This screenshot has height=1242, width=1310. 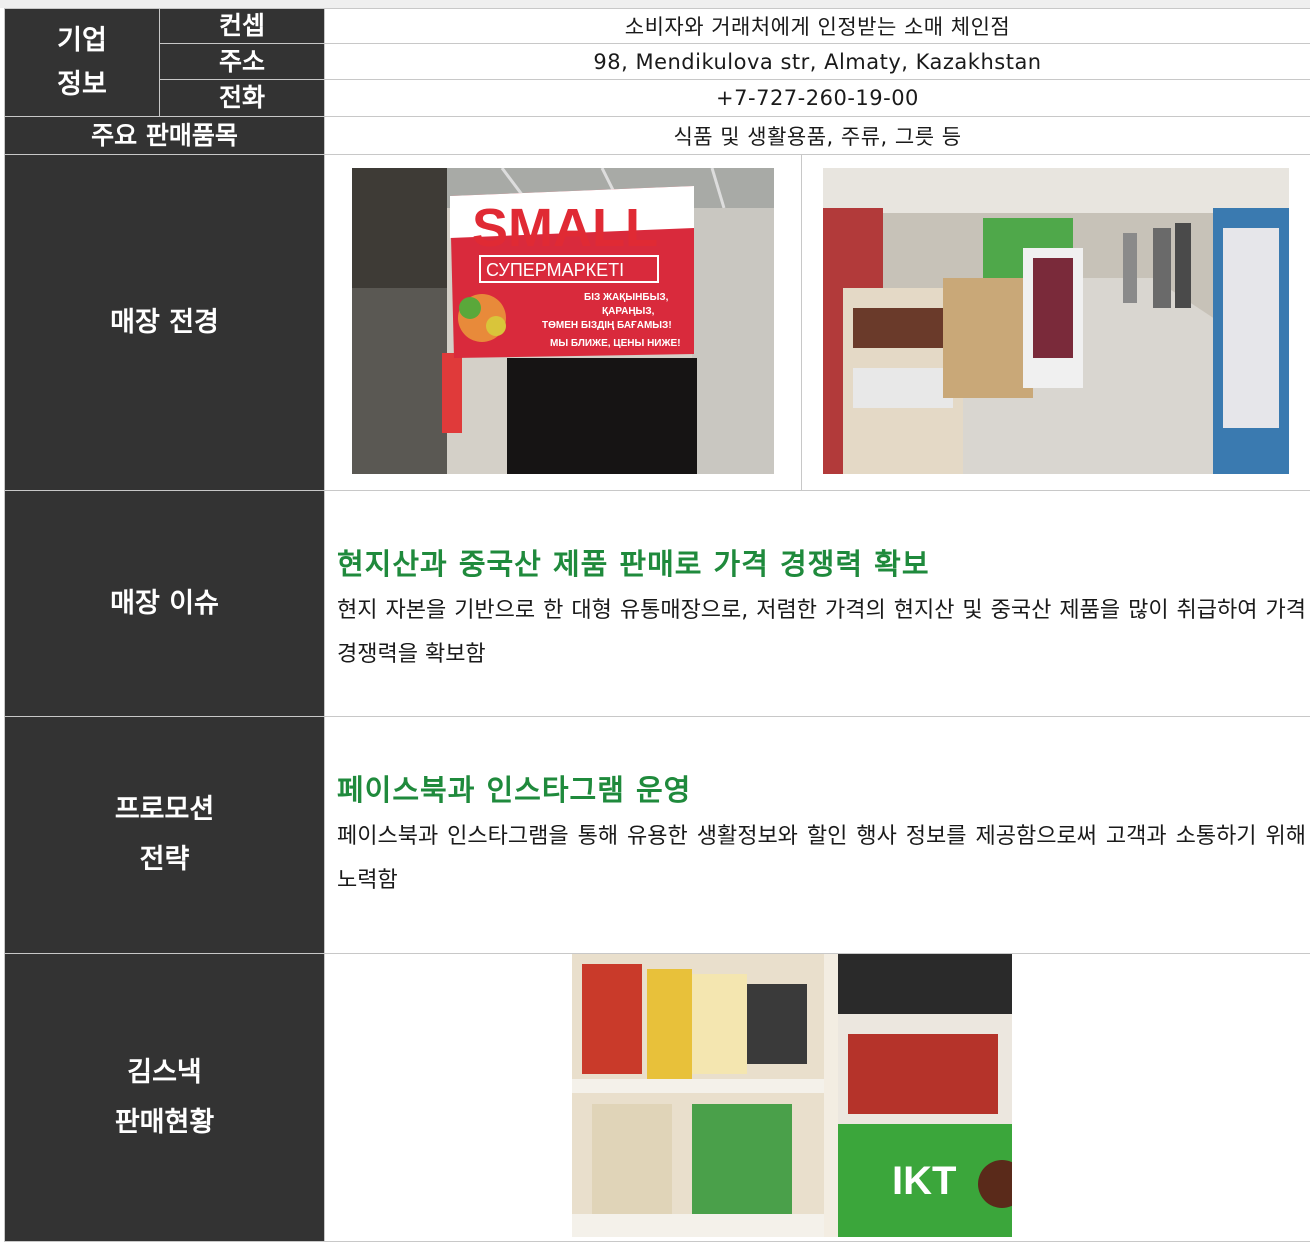 I want to click on shelf-sign-text: IKT, so click(x=924, y=1181).